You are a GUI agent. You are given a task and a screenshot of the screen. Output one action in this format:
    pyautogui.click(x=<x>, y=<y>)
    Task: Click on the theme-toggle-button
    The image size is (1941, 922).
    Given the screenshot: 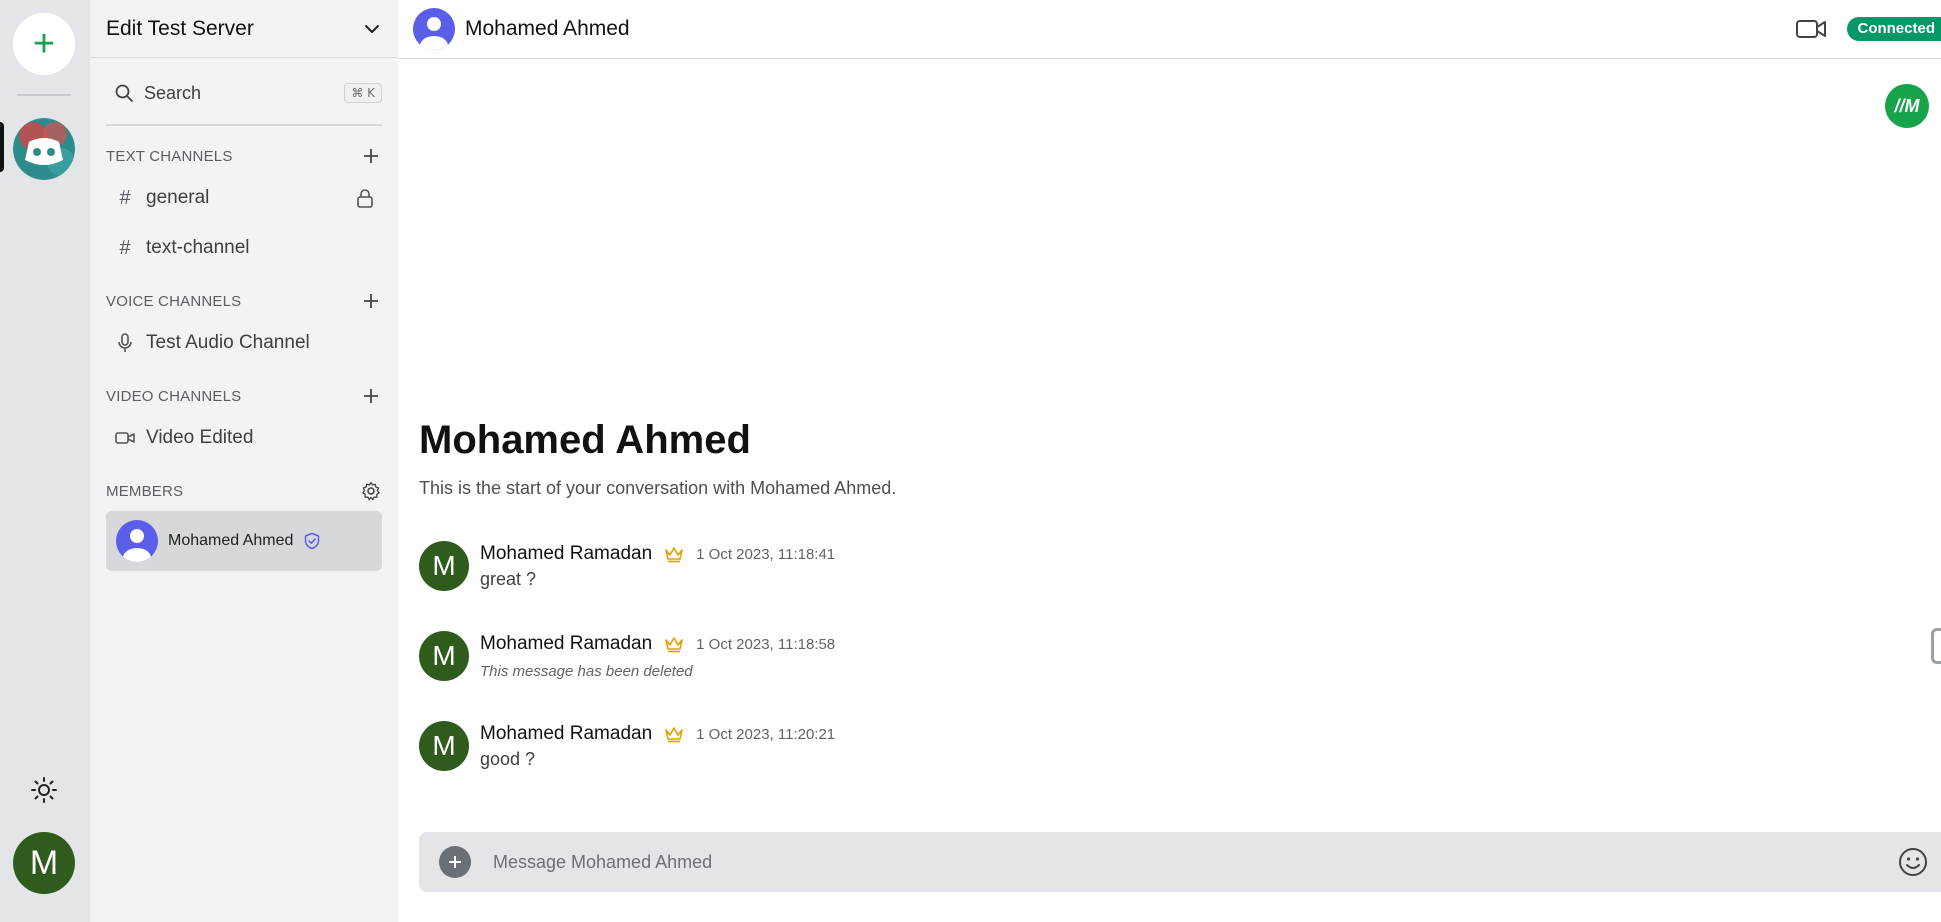 What is the action you would take?
    pyautogui.click(x=44, y=790)
    